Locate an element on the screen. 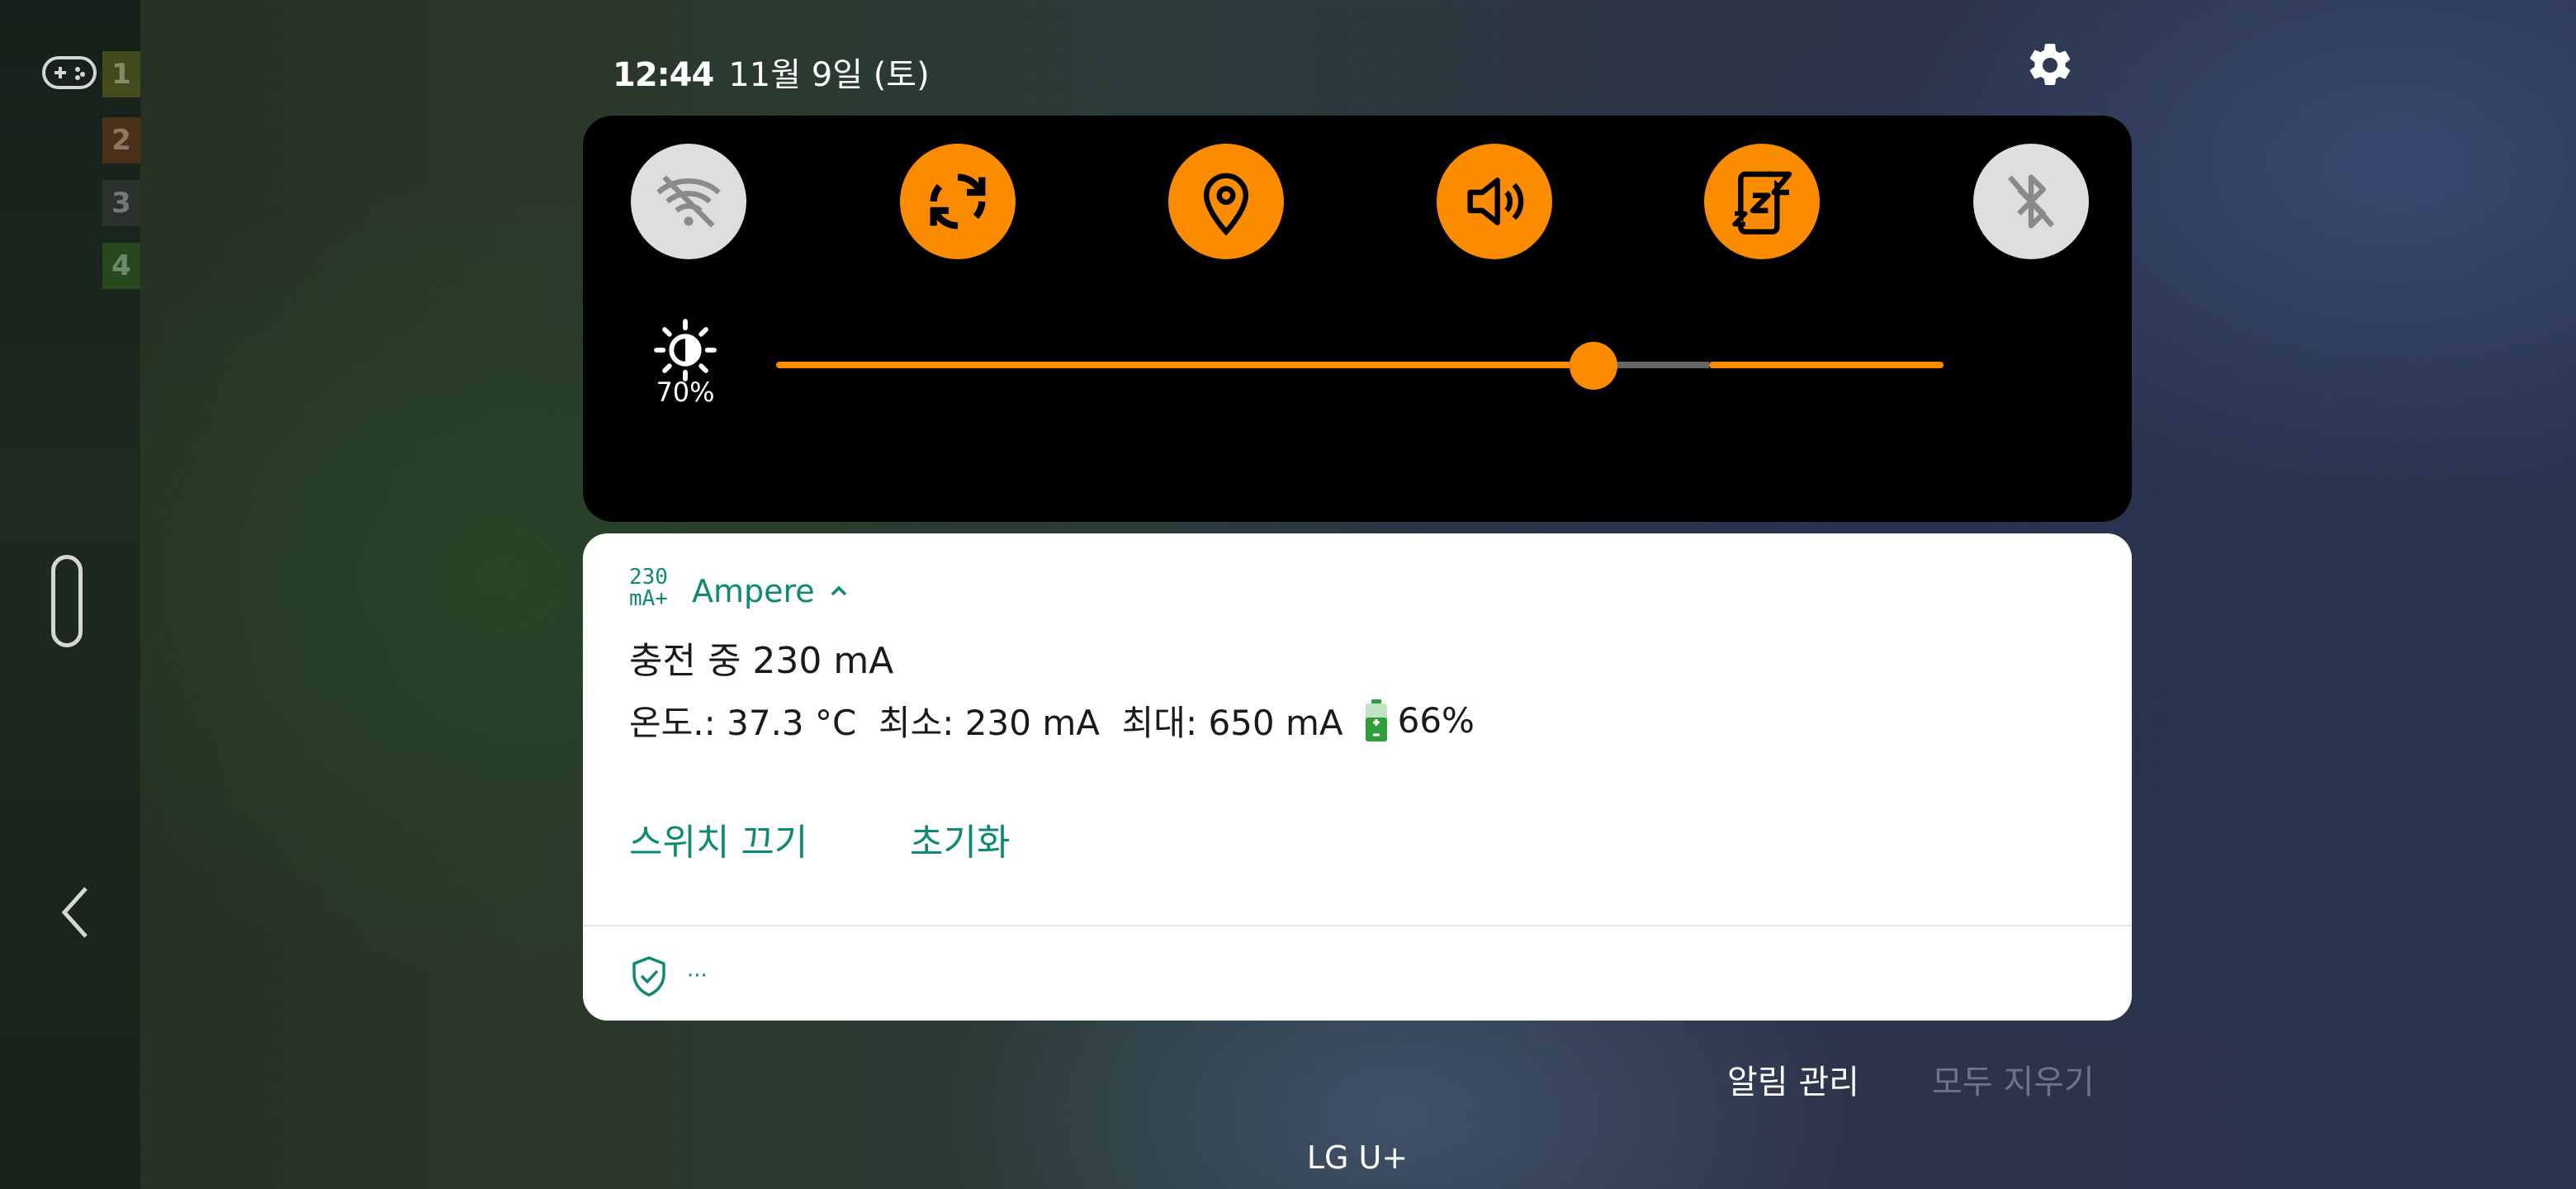 The width and height of the screenshot is (2576, 1189). switch-off-button: 스위치 끄기 is located at coordinates (718, 838).